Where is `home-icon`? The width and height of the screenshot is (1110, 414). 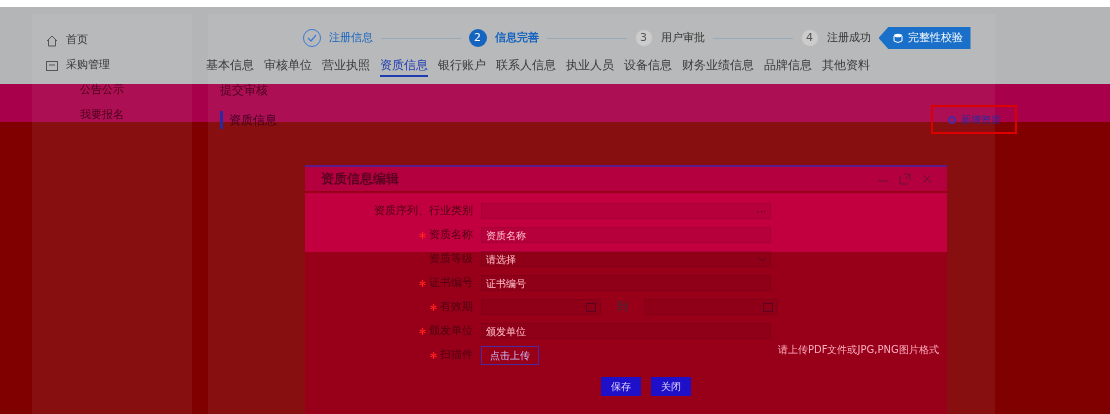
home-icon is located at coordinates (52, 40).